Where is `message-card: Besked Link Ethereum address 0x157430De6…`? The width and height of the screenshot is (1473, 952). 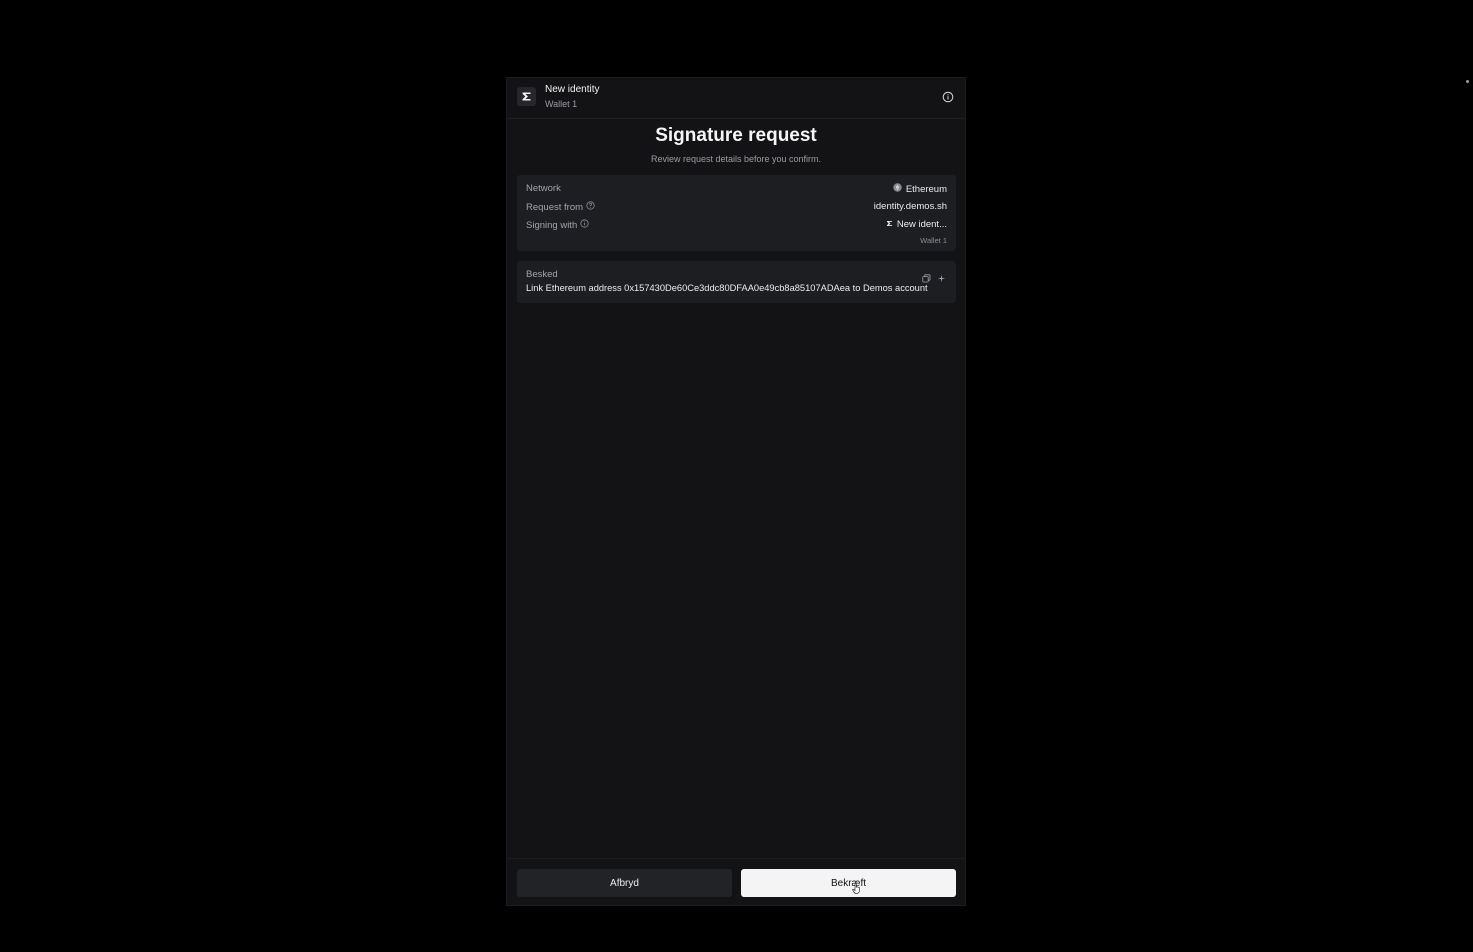
message-card: Besked Link Ethereum address 0x157430De6… is located at coordinates (736, 282).